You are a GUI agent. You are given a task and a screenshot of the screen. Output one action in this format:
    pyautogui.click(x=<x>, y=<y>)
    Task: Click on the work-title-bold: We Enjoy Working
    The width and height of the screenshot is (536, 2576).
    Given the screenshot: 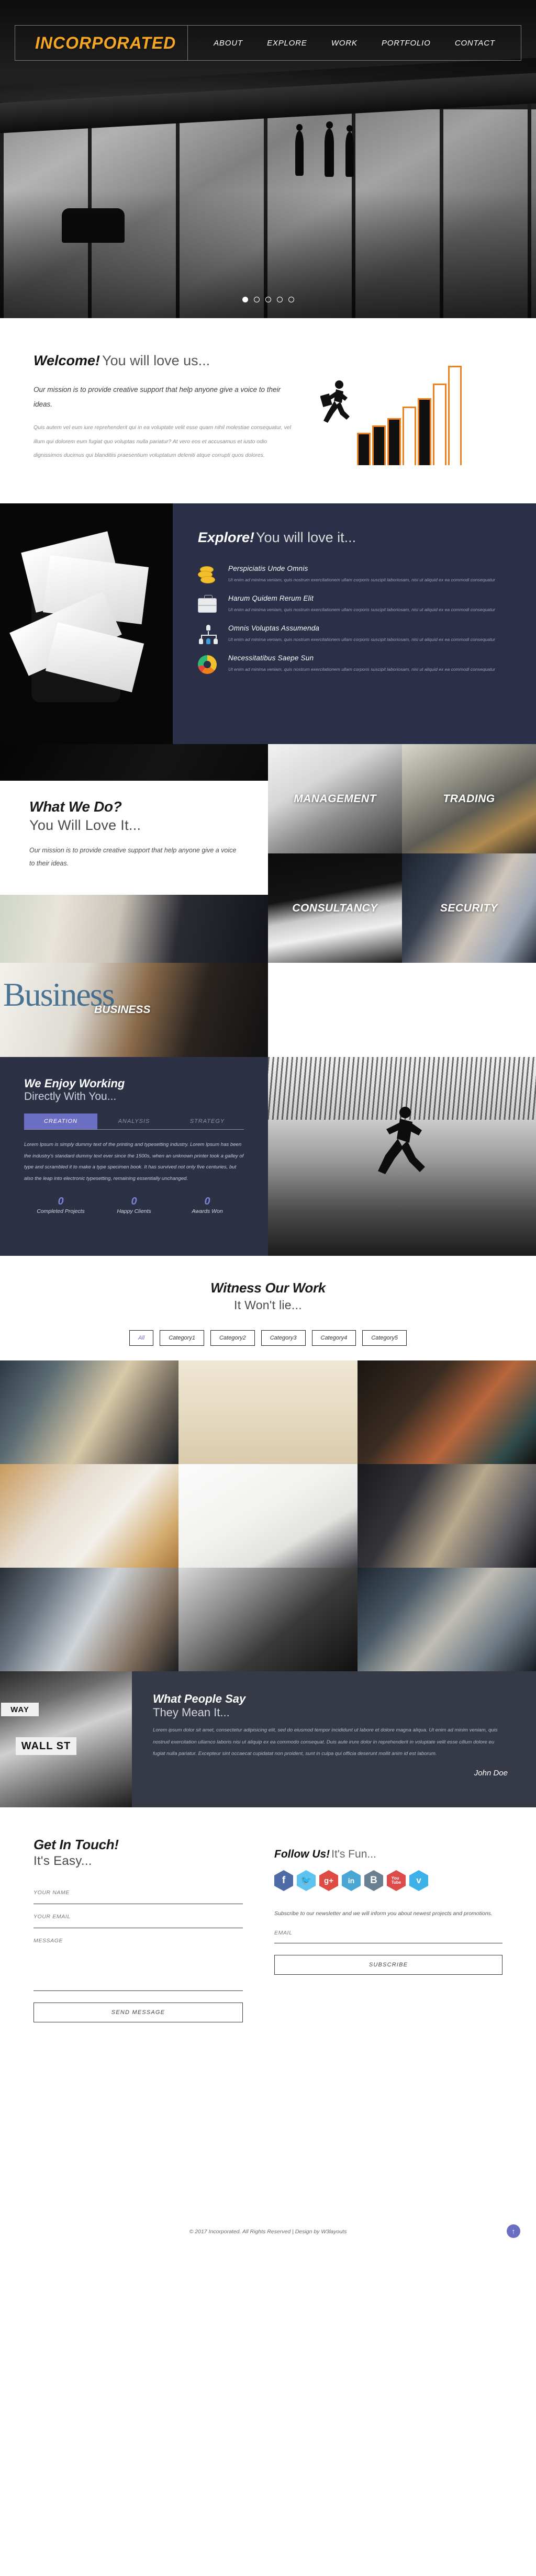 What is the action you would take?
    pyautogui.click(x=74, y=1083)
    